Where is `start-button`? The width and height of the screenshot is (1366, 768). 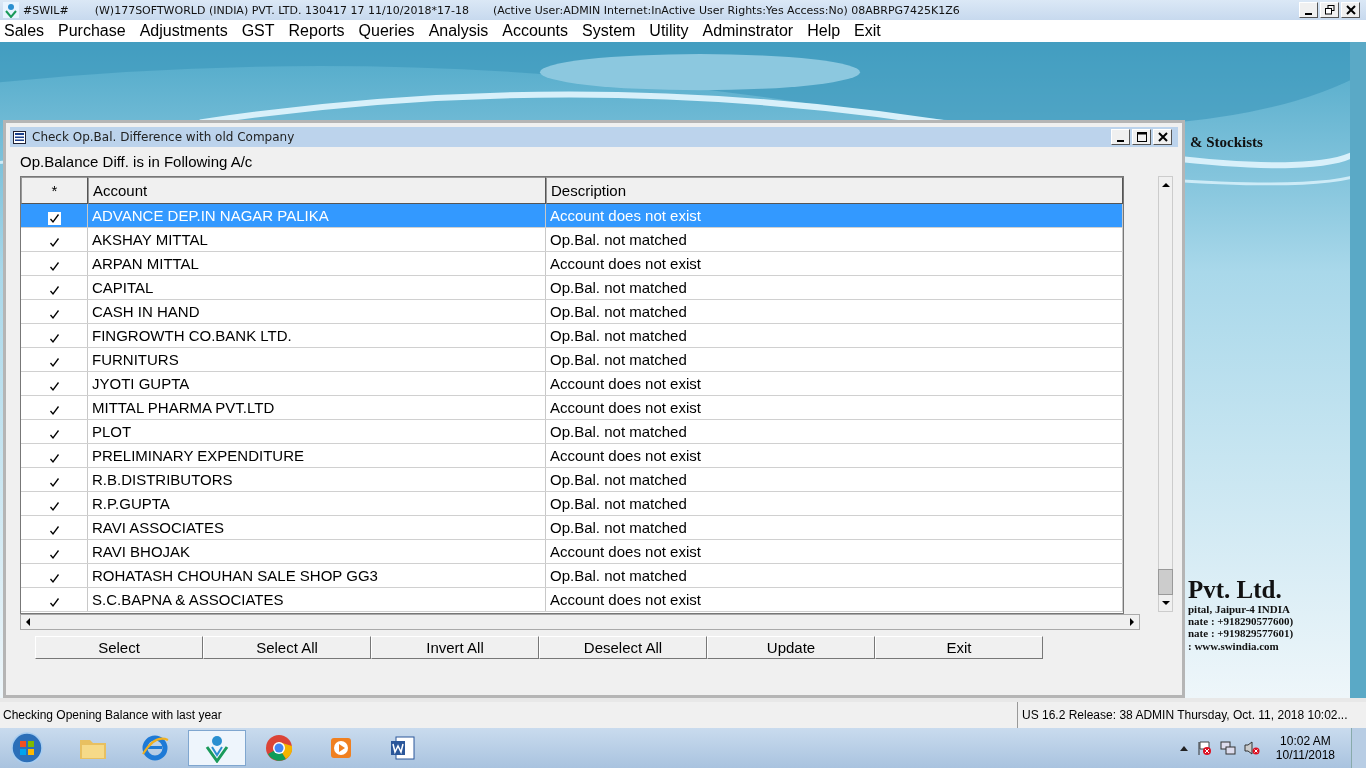 start-button is located at coordinates (27, 748).